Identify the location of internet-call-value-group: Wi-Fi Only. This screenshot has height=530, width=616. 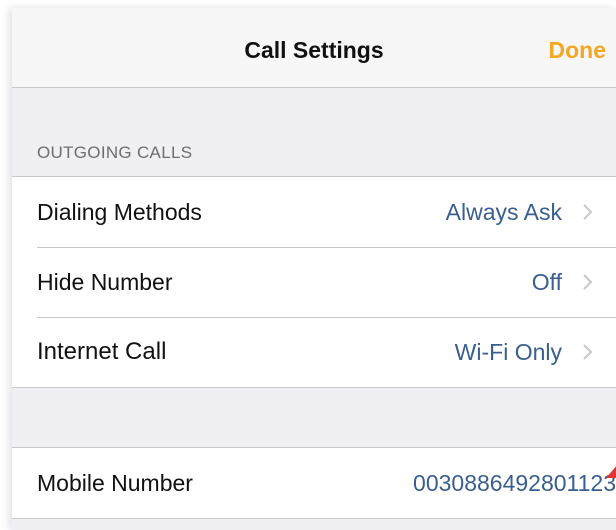
(535, 352).